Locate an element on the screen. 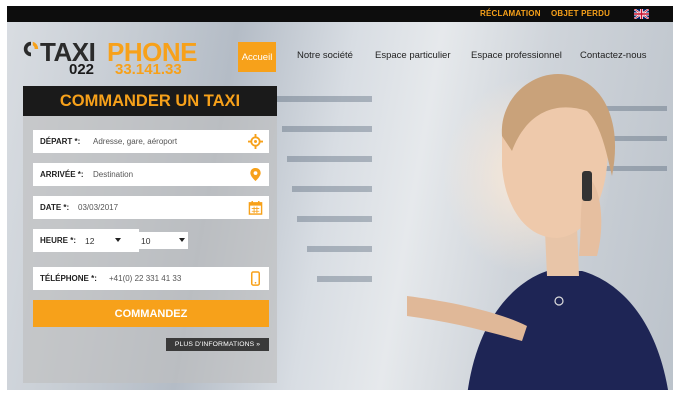  nav-accueil: Accueil is located at coordinates (257, 57).